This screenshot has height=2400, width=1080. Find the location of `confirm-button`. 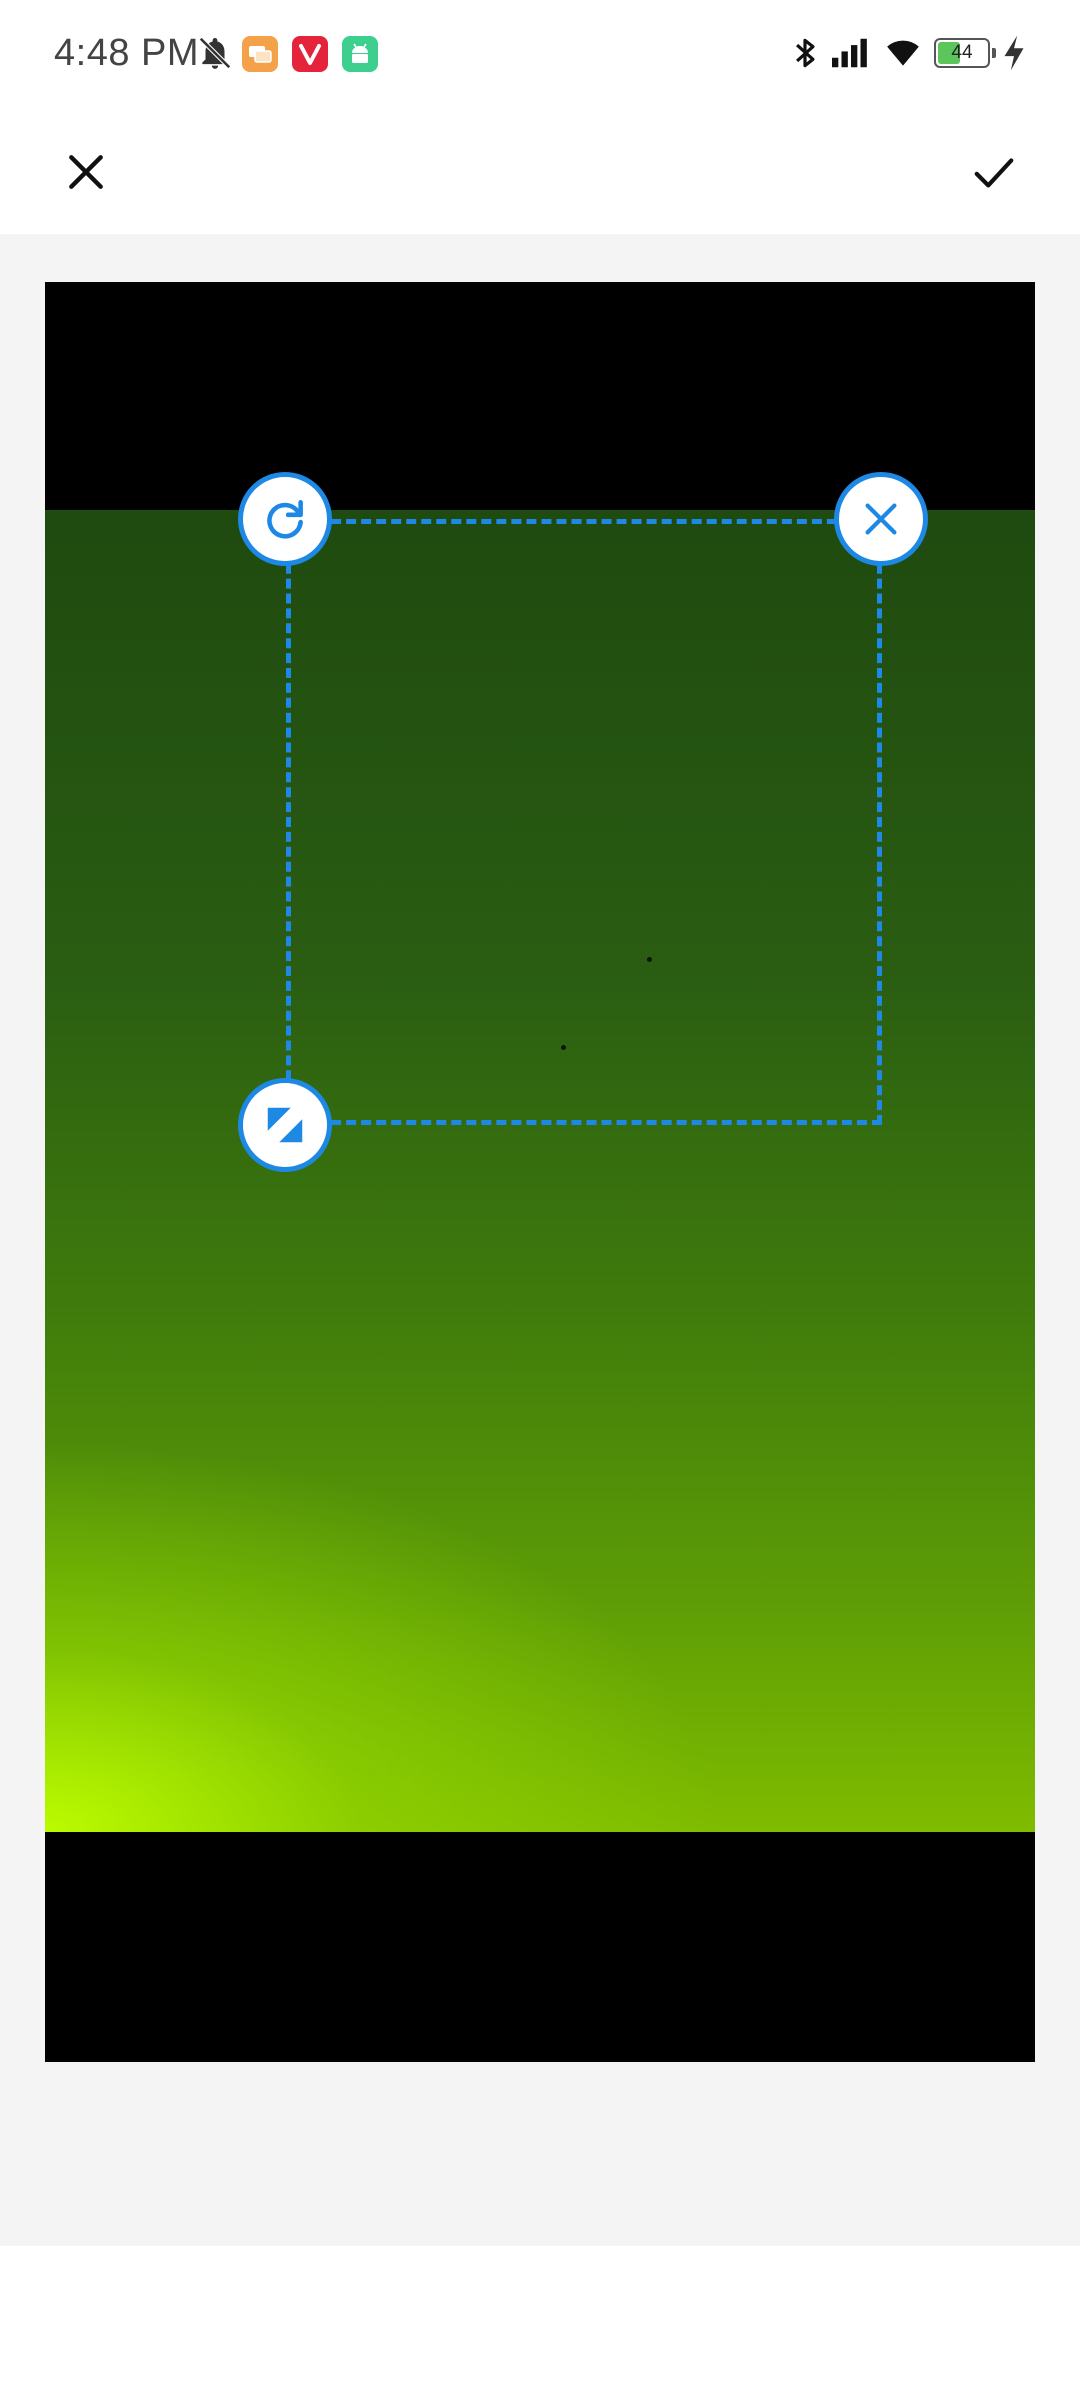

confirm-button is located at coordinates (994, 172).